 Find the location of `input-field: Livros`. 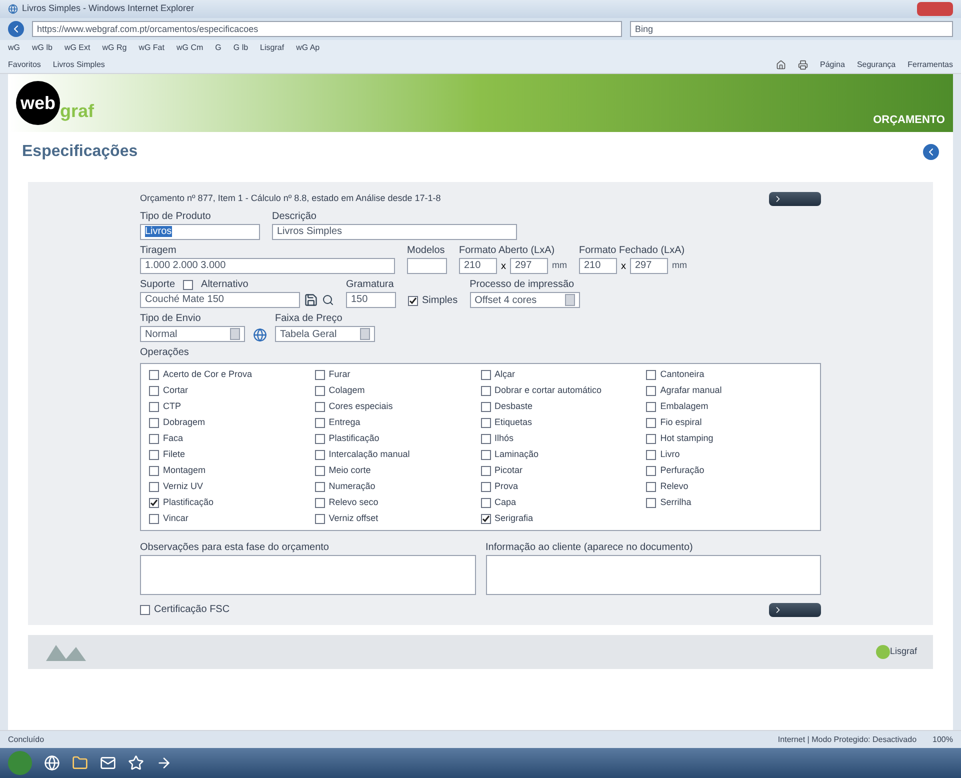

input-field: Livros is located at coordinates (200, 232).